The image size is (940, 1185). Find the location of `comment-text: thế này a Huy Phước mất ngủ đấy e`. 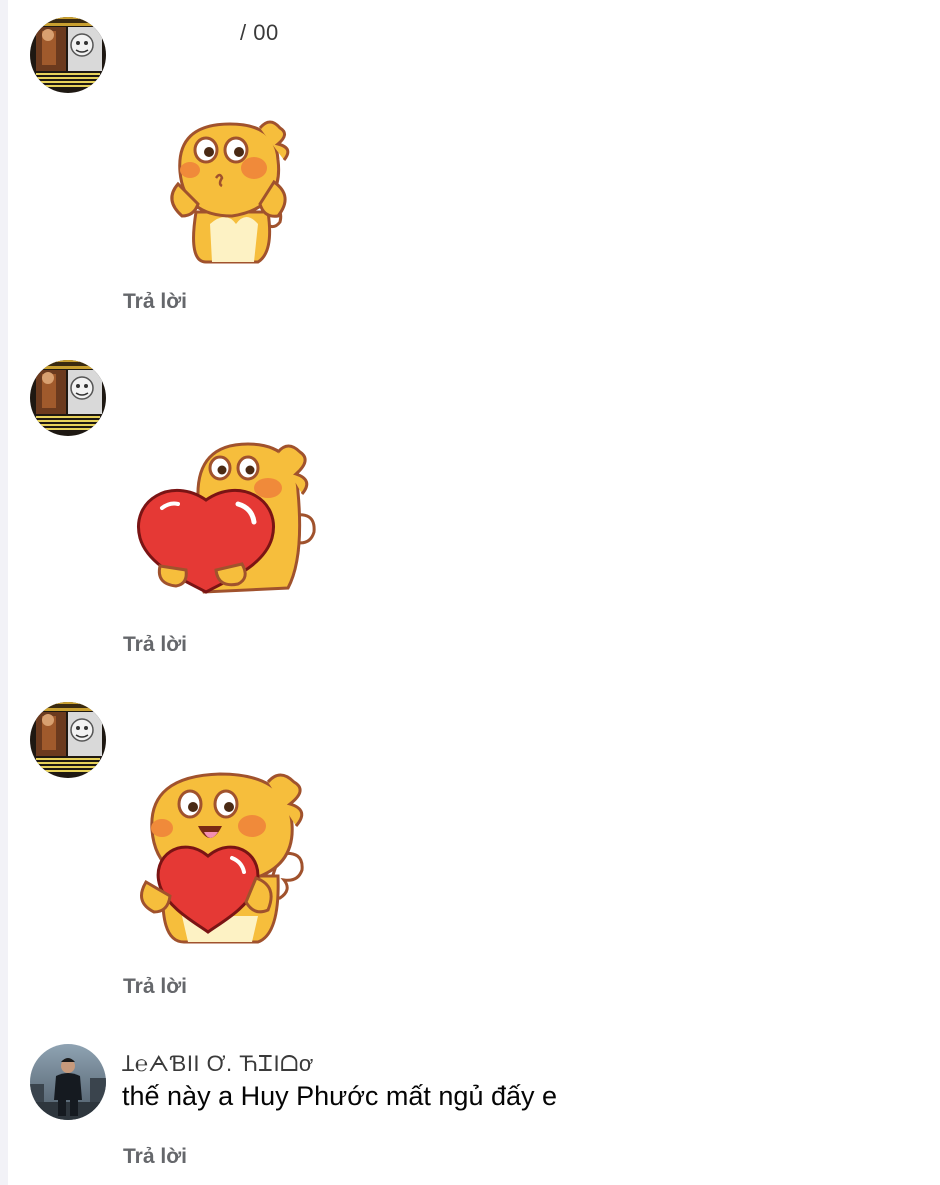

comment-text: thế này a Huy Phước mất ngủ đấy e is located at coordinates (340, 1096).